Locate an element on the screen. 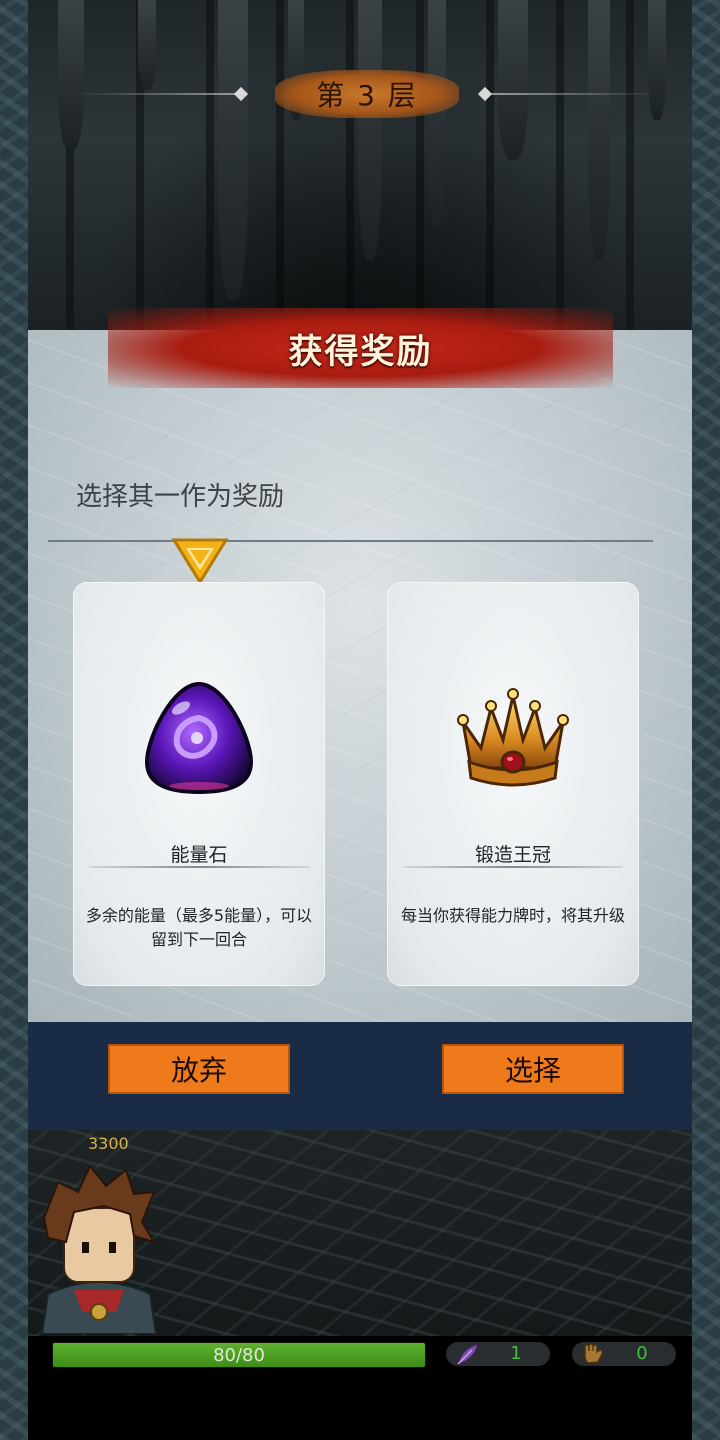 The height and width of the screenshot is (1440, 720). left-decorative-border is located at coordinates (14, 720).